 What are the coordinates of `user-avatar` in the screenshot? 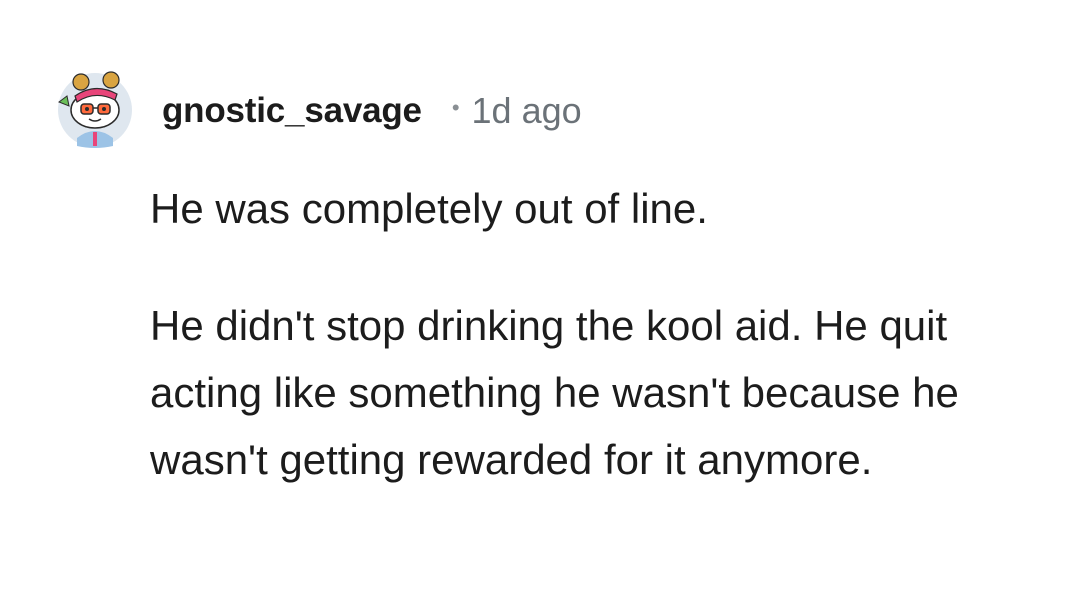 It's located at (95, 107).